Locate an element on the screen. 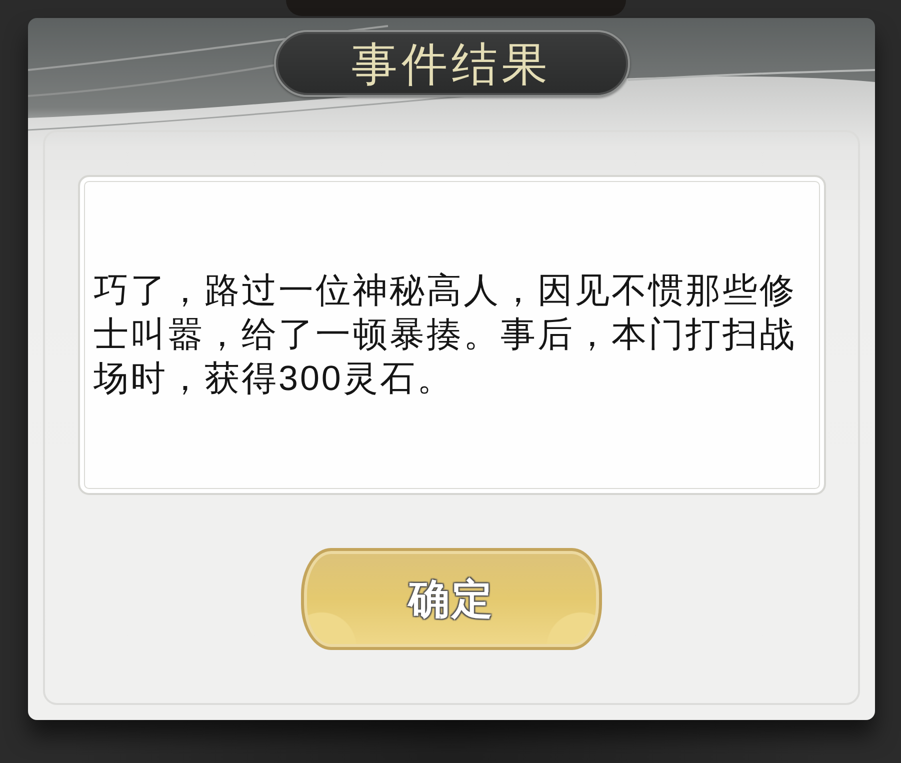  dialog-title: 事件结果 is located at coordinates (452, 63).